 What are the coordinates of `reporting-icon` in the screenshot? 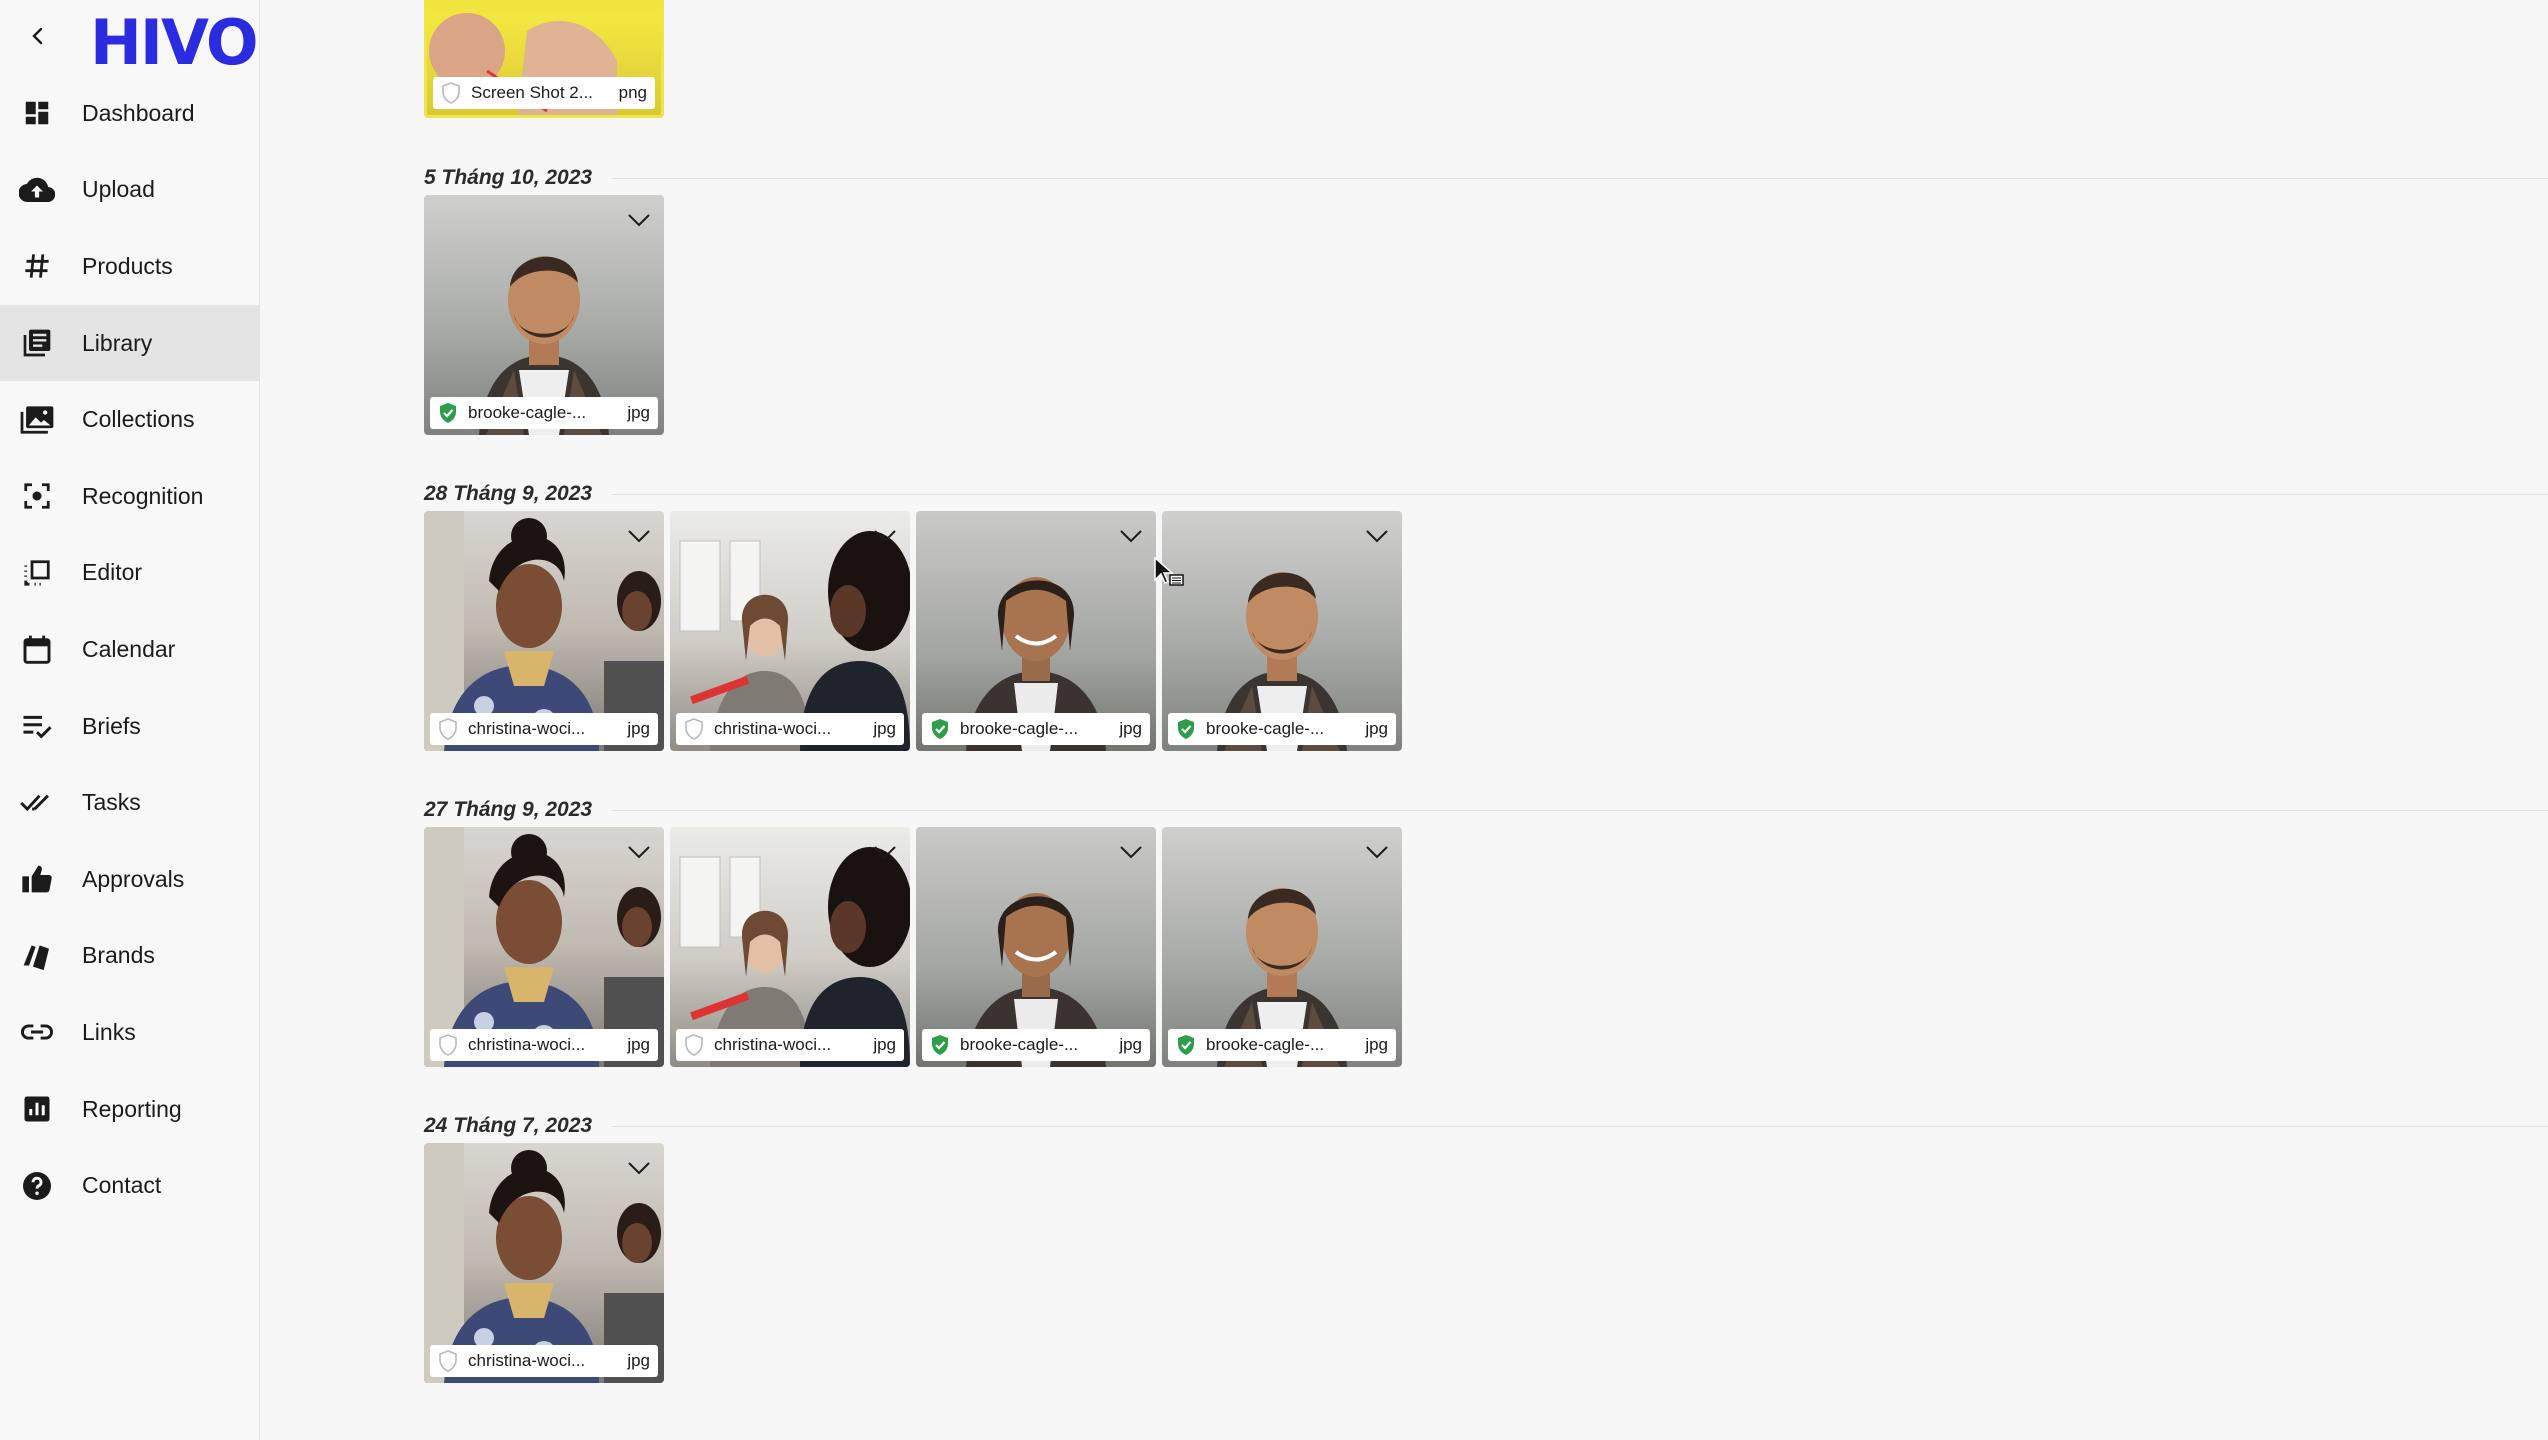 It's located at (37, 1109).